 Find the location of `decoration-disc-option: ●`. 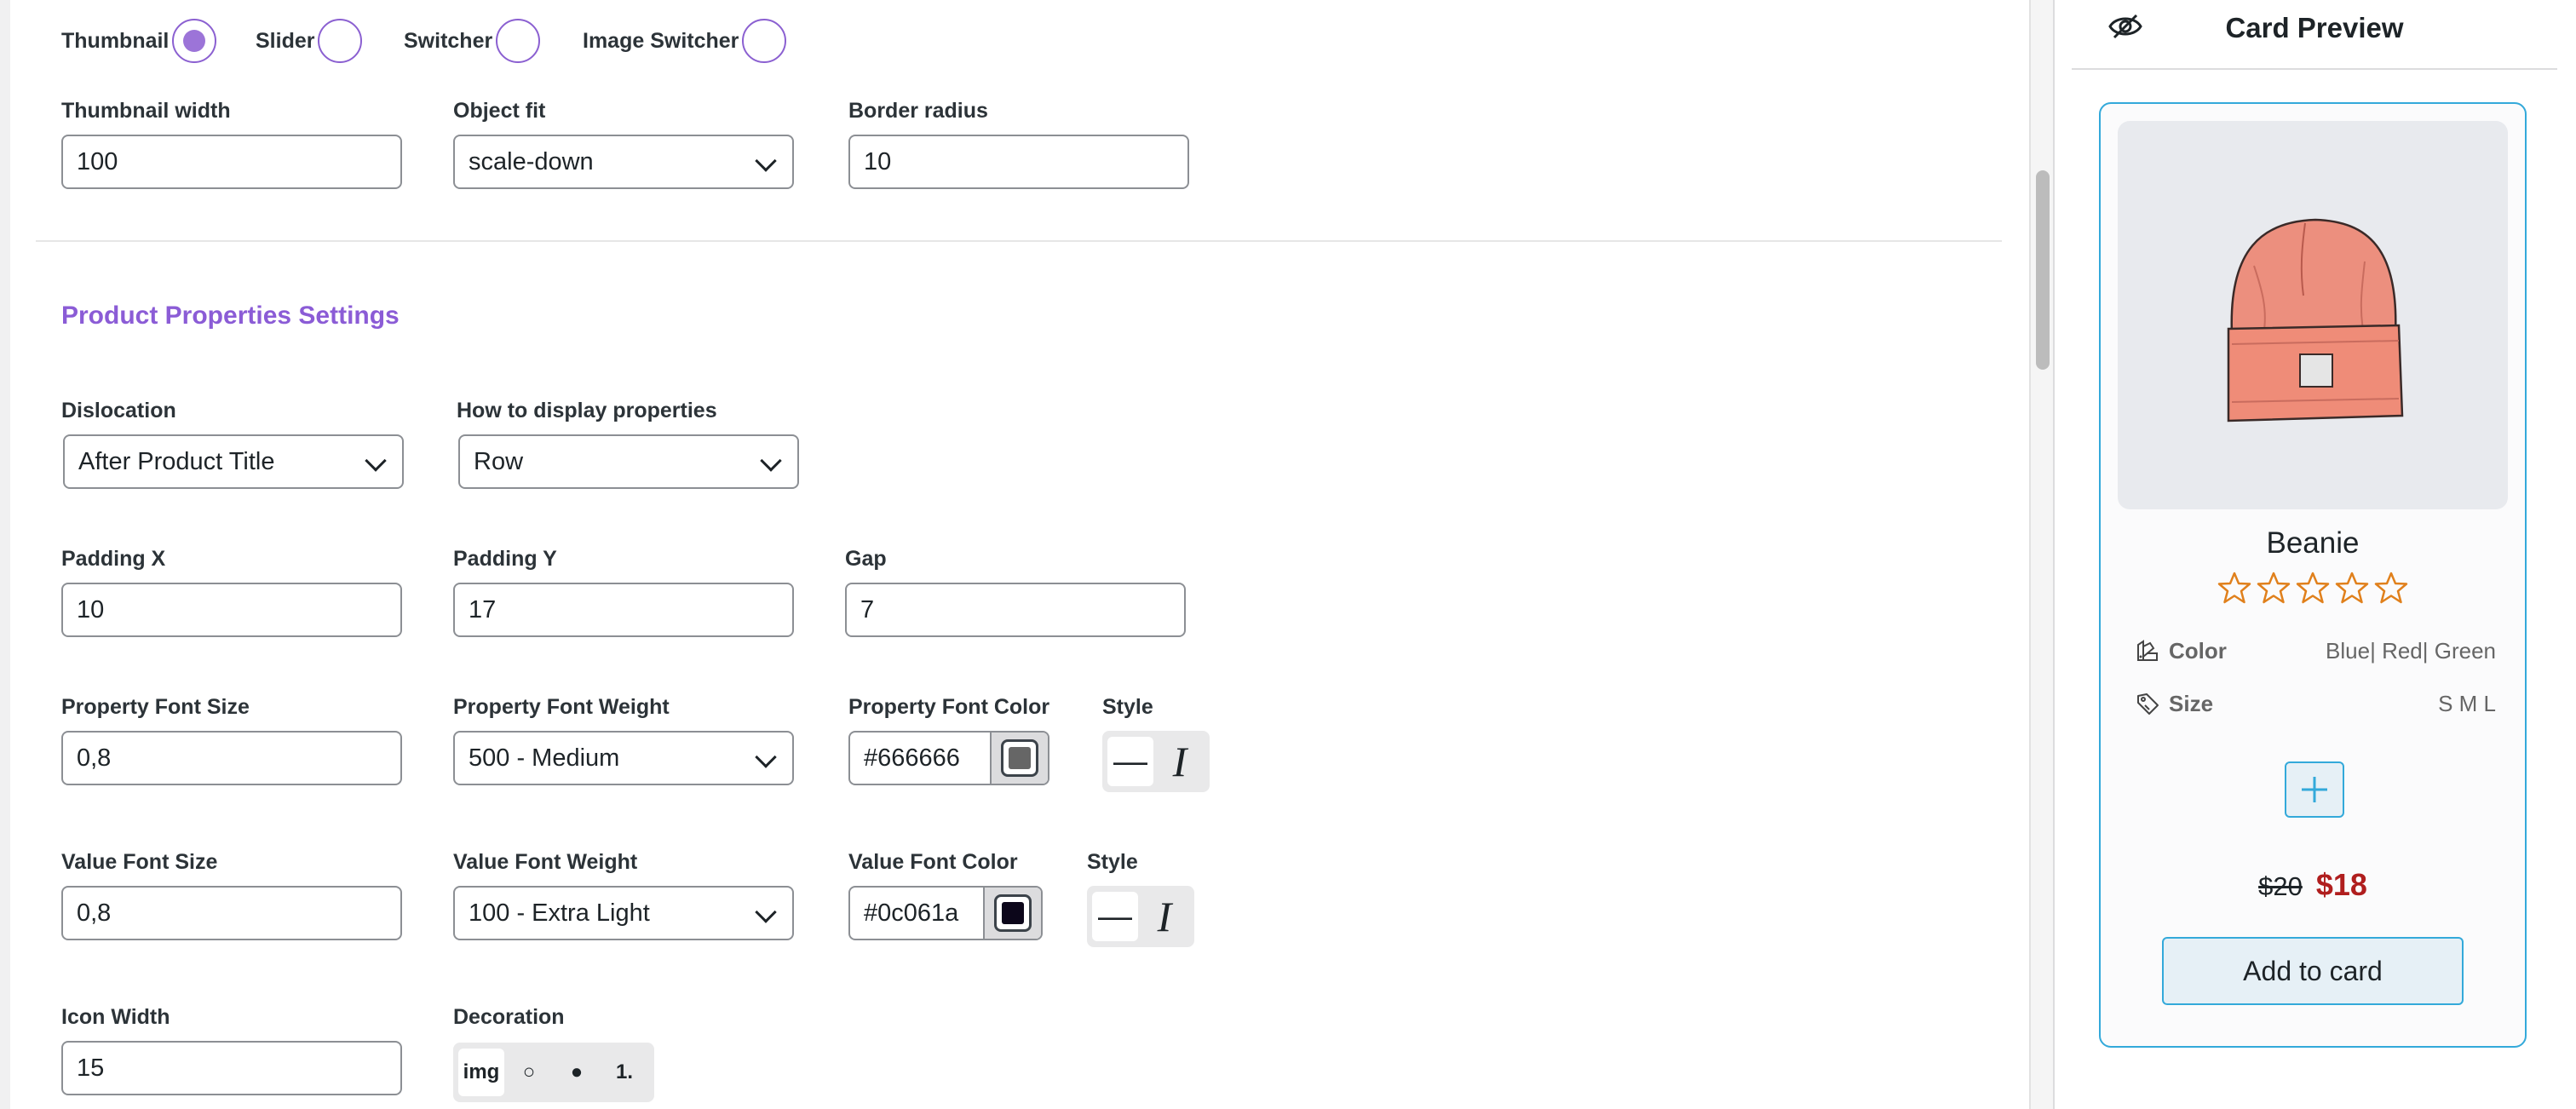

decoration-disc-option: ● is located at coordinates (577, 1072).